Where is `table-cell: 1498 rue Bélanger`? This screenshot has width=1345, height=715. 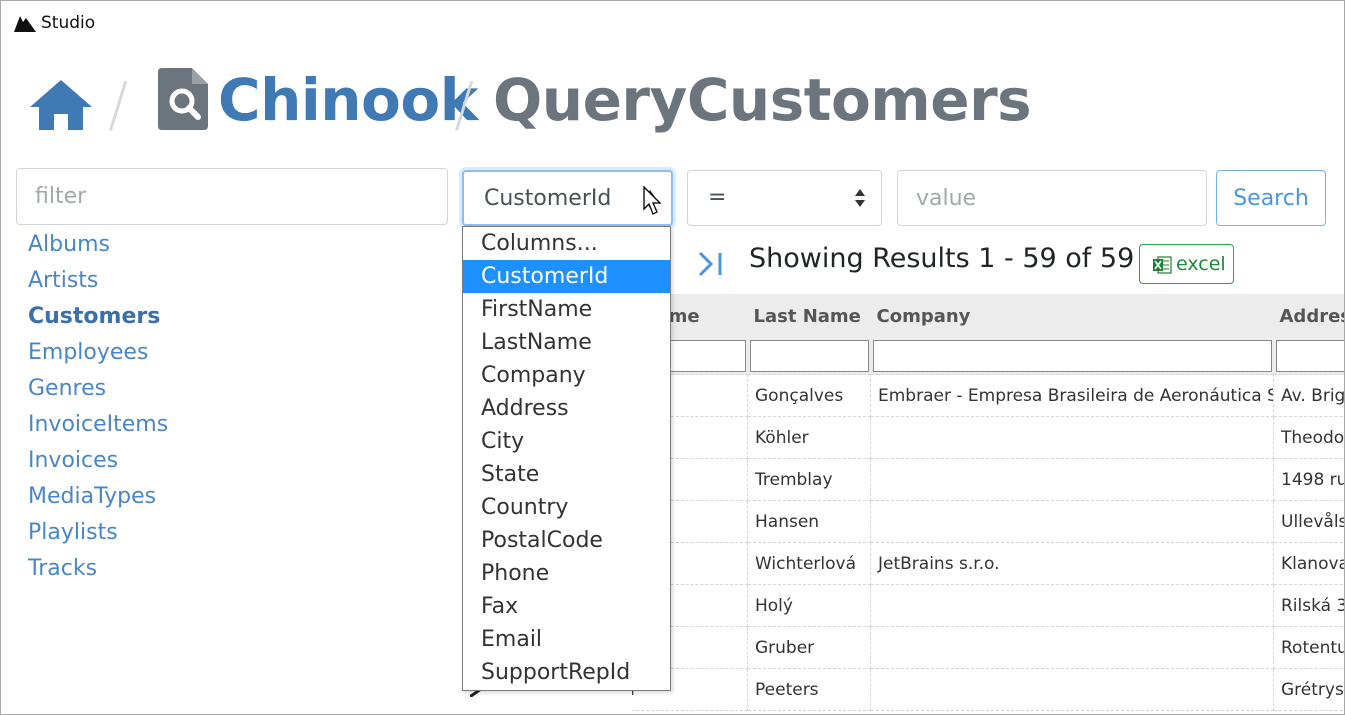
table-cell: 1498 rue Bélanger is located at coordinates (1309, 479).